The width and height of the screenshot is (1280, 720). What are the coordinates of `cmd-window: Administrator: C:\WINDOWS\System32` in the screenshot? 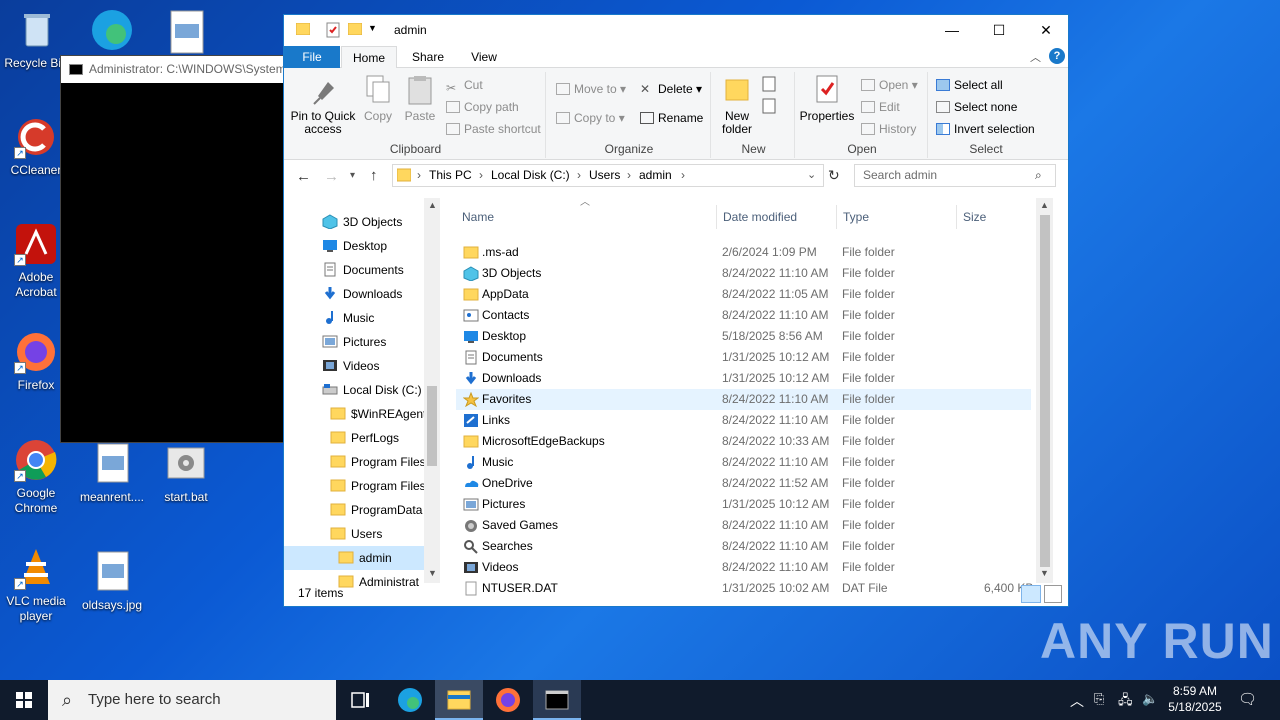 It's located at (175, 249).